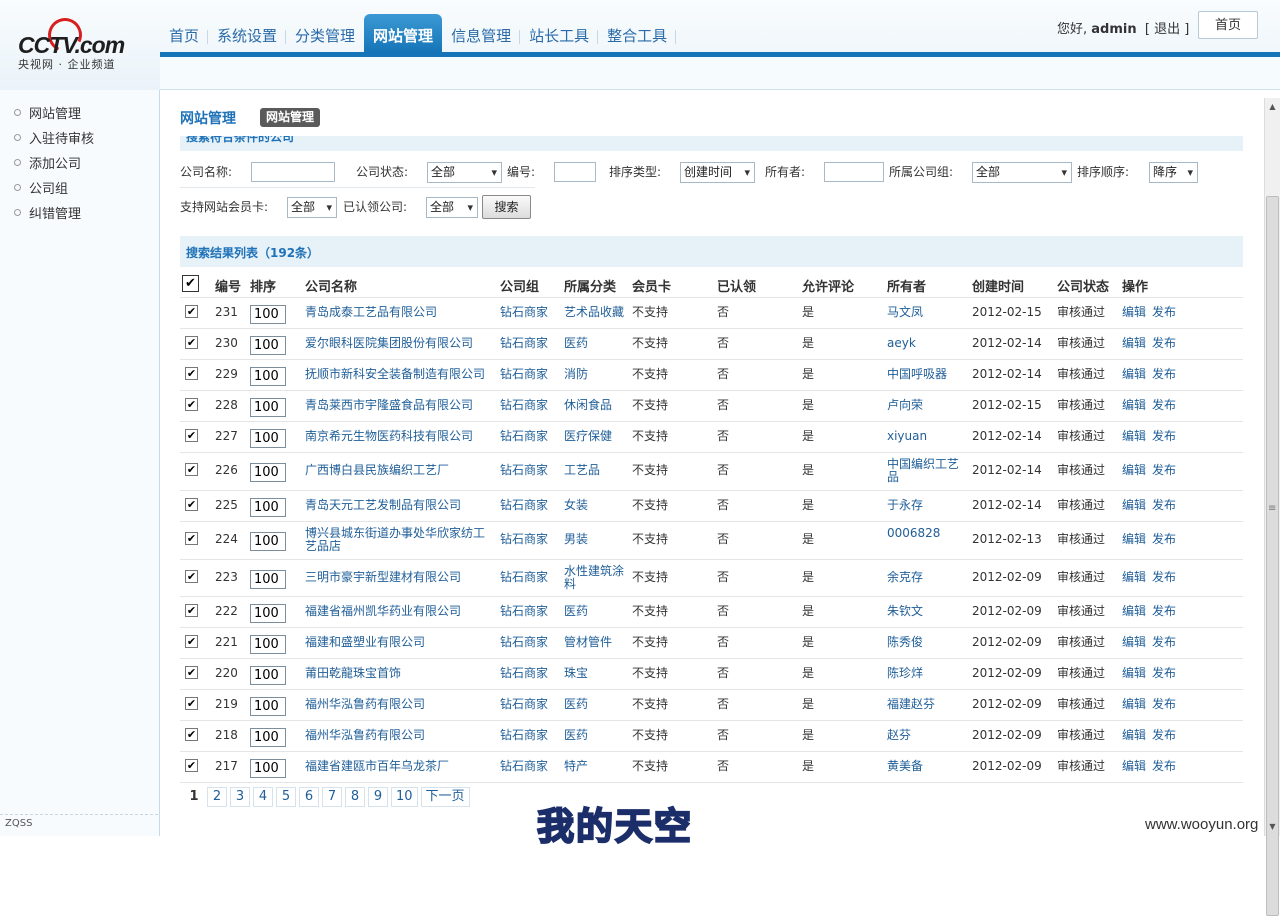 The width and height of the screenshot is (1280, 916). Describe the element at coordinates (651, 285) in the screenshot. I see `col-member-card: 会员卡` at that location.